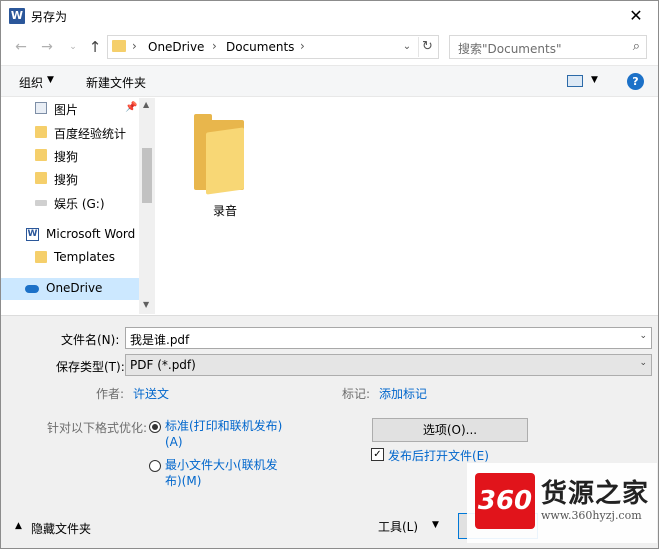 The image size is (659, 549). Describe the element at coordinates (49, 17) in the screenshot. I see `dialog-title: 另存为` at that location.